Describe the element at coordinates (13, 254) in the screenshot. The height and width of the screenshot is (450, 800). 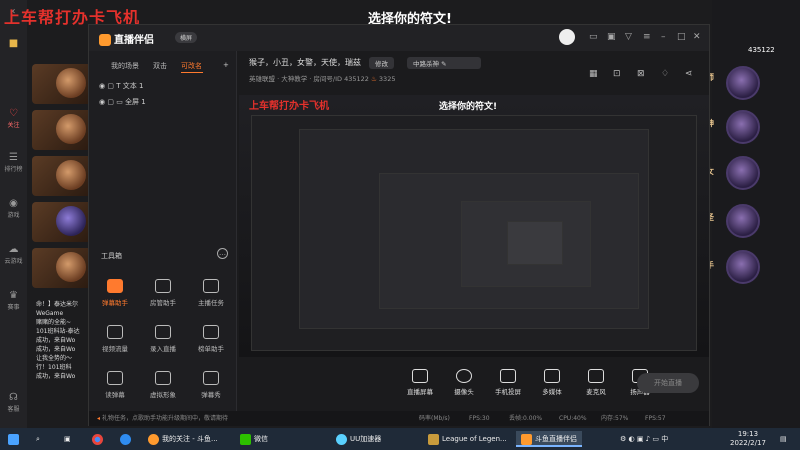
I see `nav-cloud-game: ☁ 云游戏` at that location.